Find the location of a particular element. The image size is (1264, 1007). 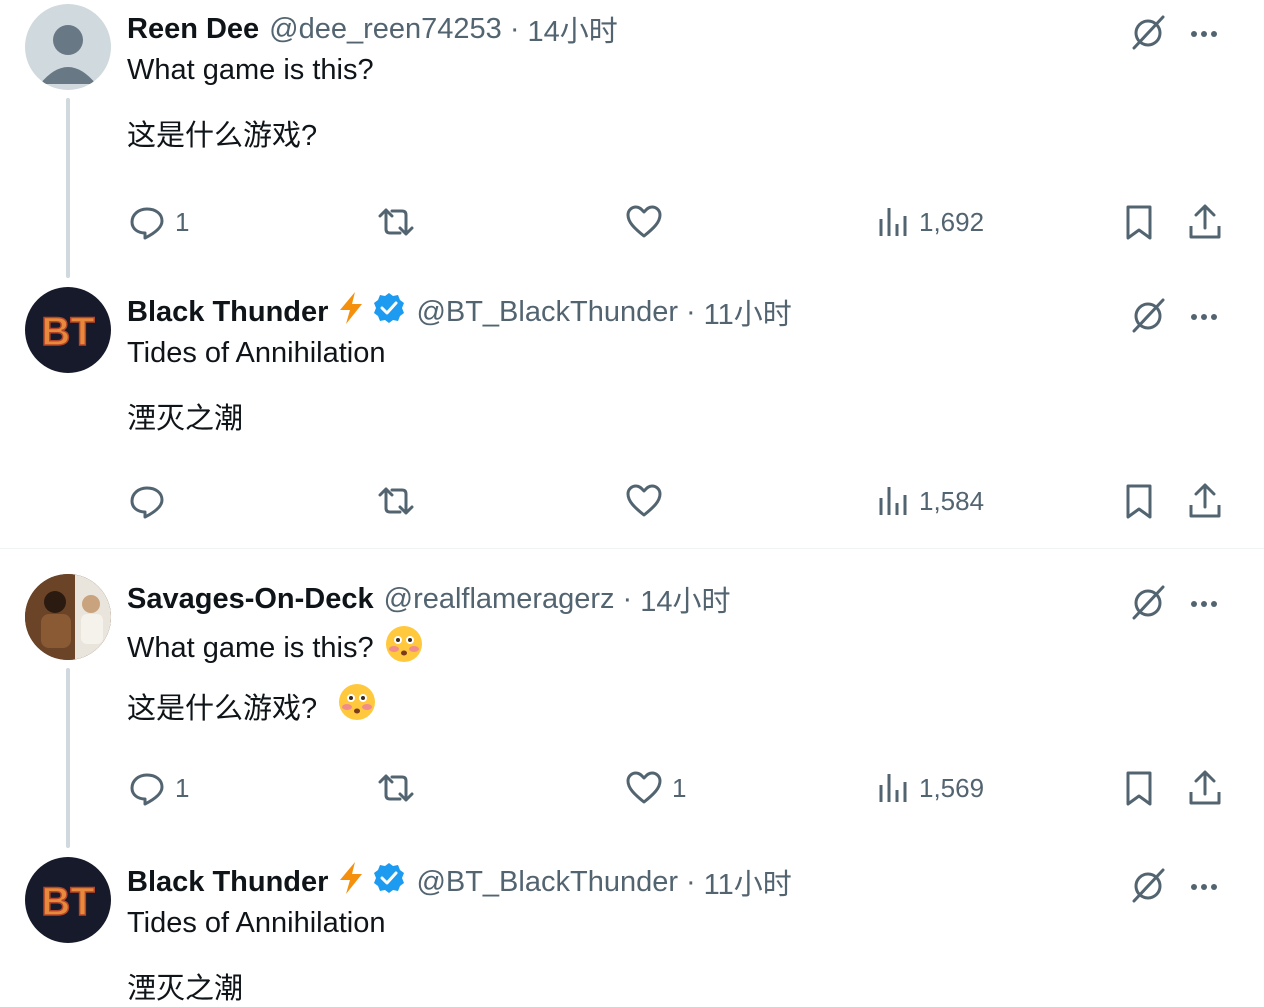

display-name: Reen Dee is located at coordinates (193, 29).